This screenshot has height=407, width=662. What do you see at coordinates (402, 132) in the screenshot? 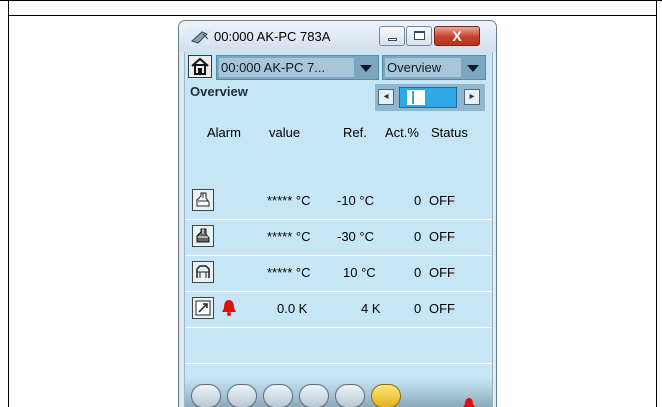
I see `header-act: Act.%` at bounding box center [402, 132].